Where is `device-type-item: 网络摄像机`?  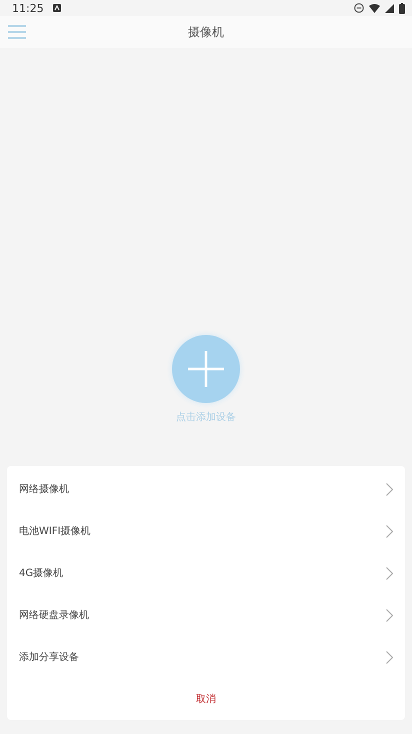
device-type-item: 网络摄像机 is located at coordinates (206, 489).